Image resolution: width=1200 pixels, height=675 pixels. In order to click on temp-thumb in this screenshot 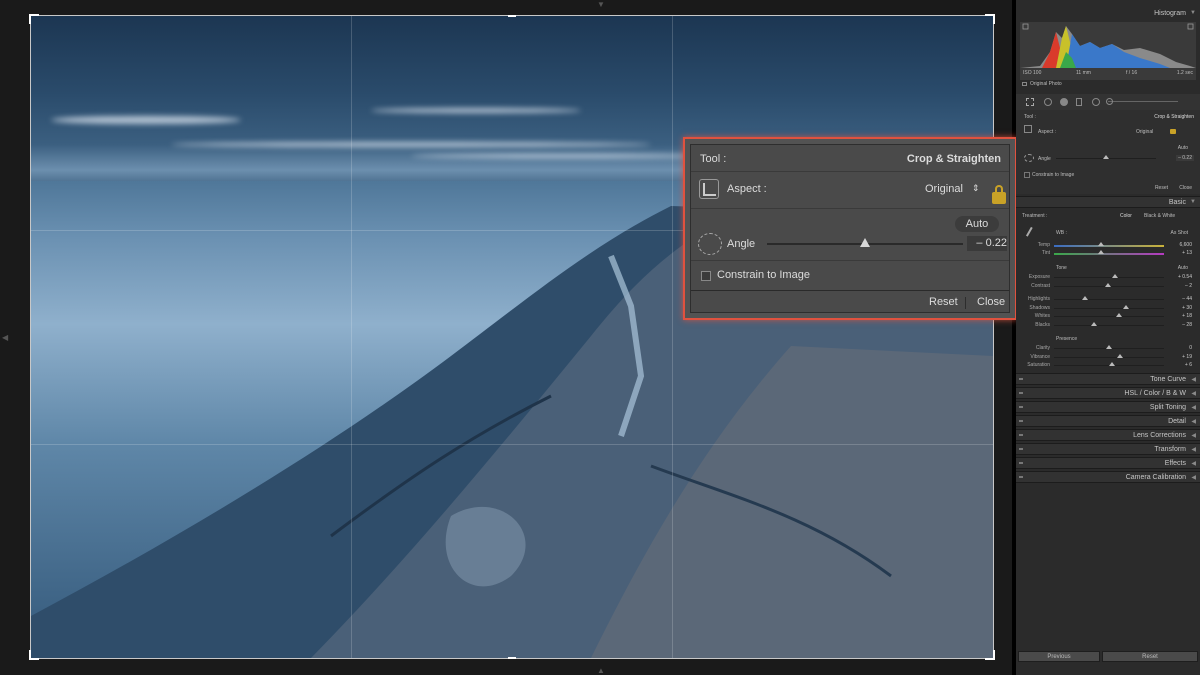, I will do `click(1101, 244)`.